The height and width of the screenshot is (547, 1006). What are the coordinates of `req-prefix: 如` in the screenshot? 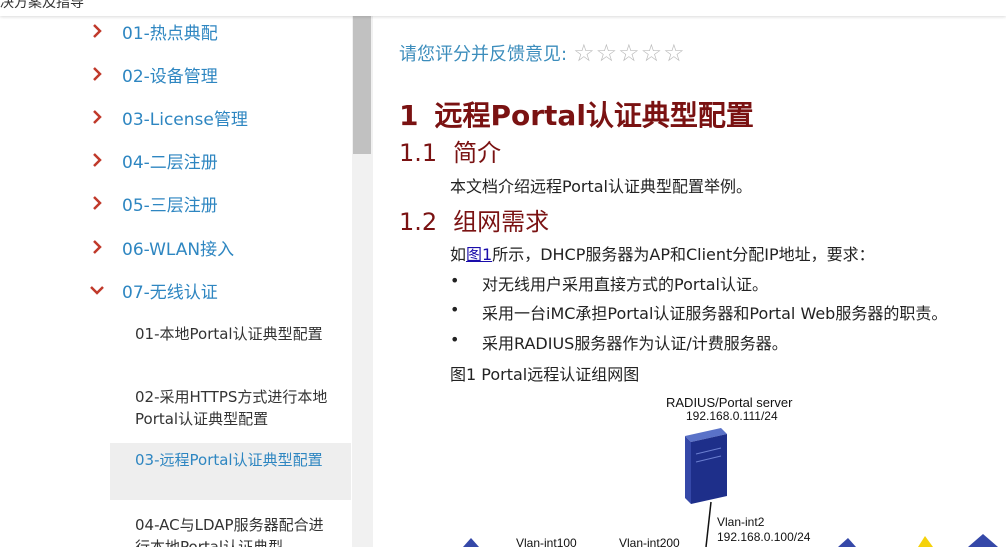 It's located at (458, 254).